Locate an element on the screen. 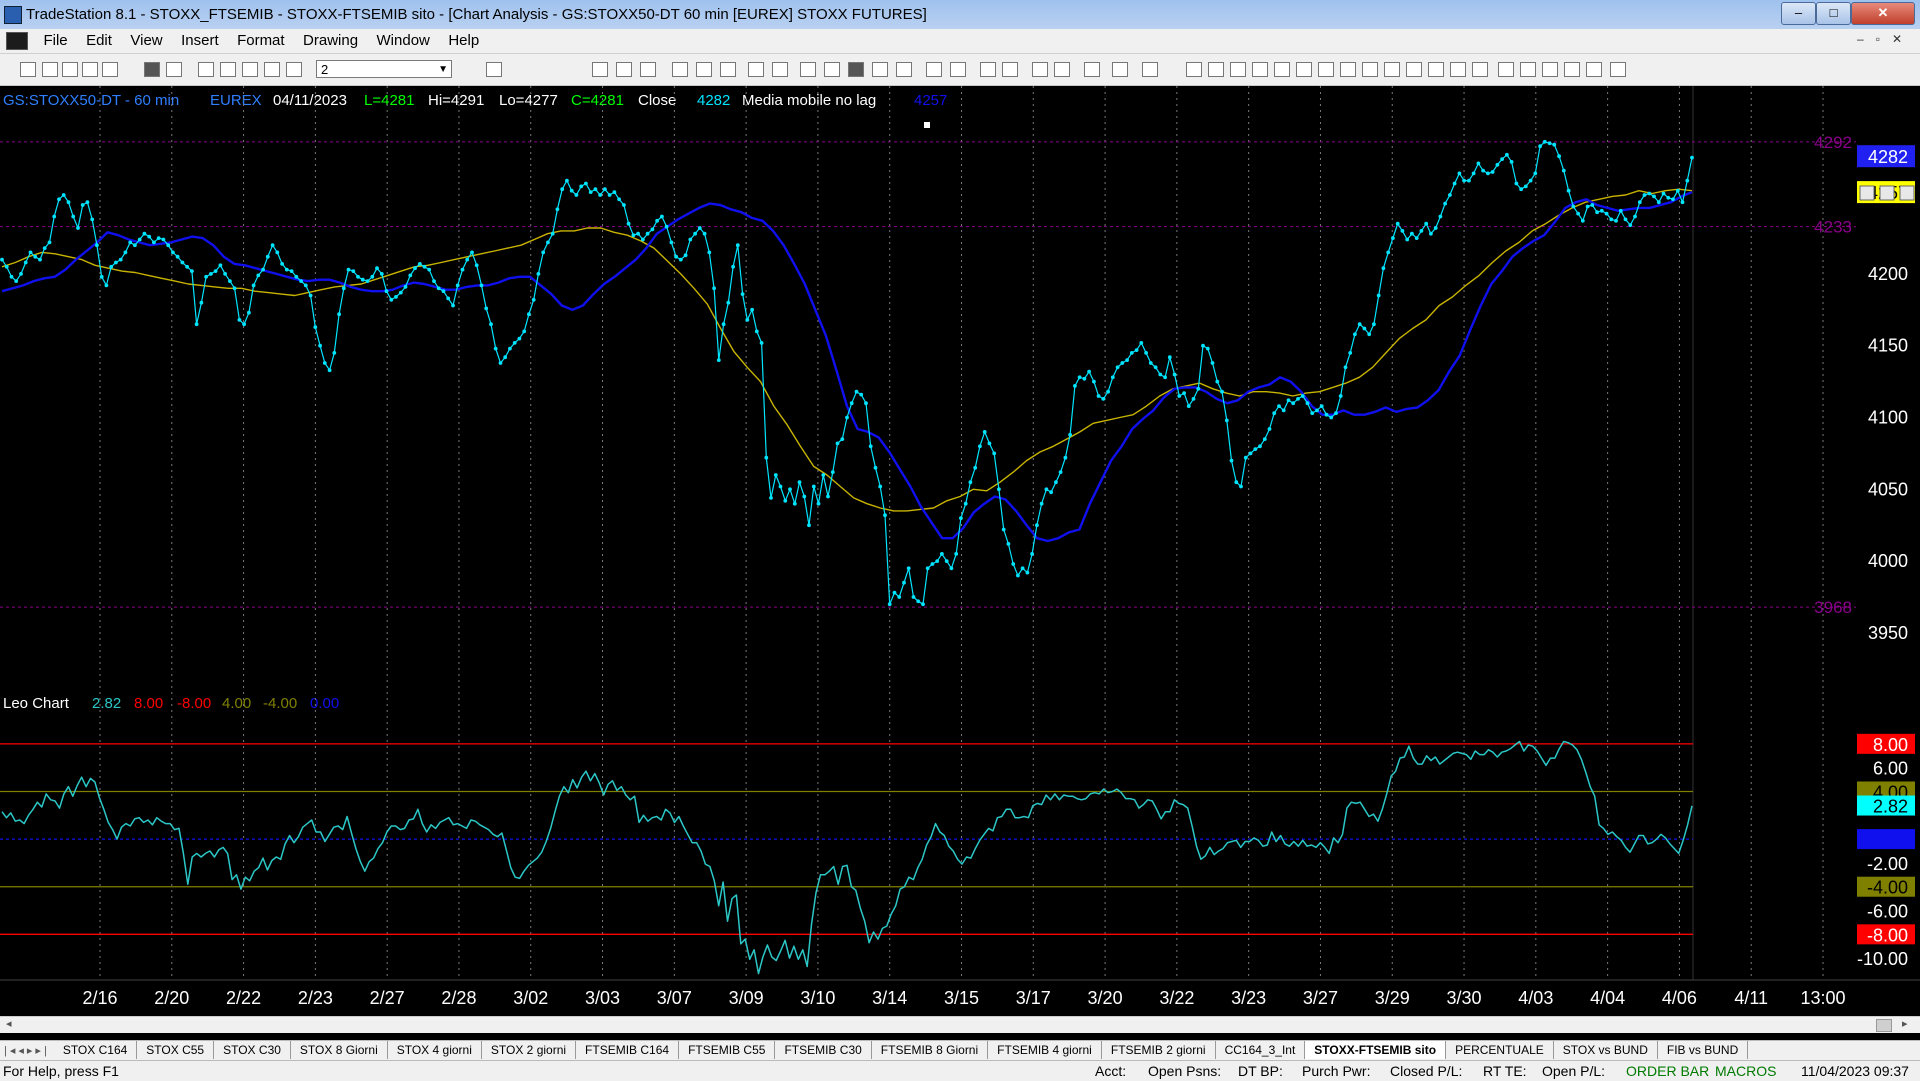 This screenshot has width=1920, height=1081. horizontal-scrollbar: ◂ ▸ is located at coordinates (960, 1024).